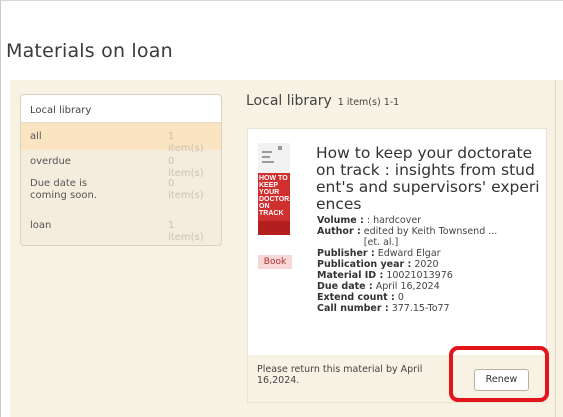  What do you see at coordinates (356, 297) in the screenshot?
I see `detail-label: Extend count :` at bounding box center [356, 297].